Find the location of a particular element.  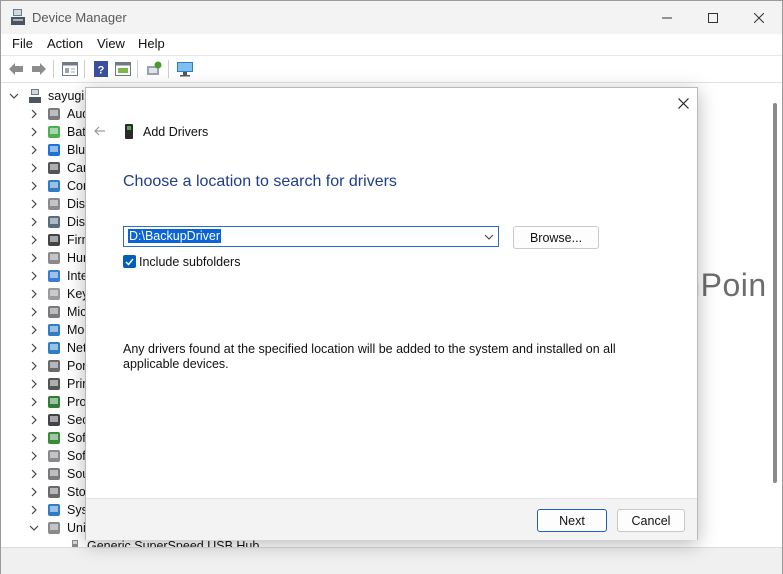

sound-icon is located at coordinates (54, 474).